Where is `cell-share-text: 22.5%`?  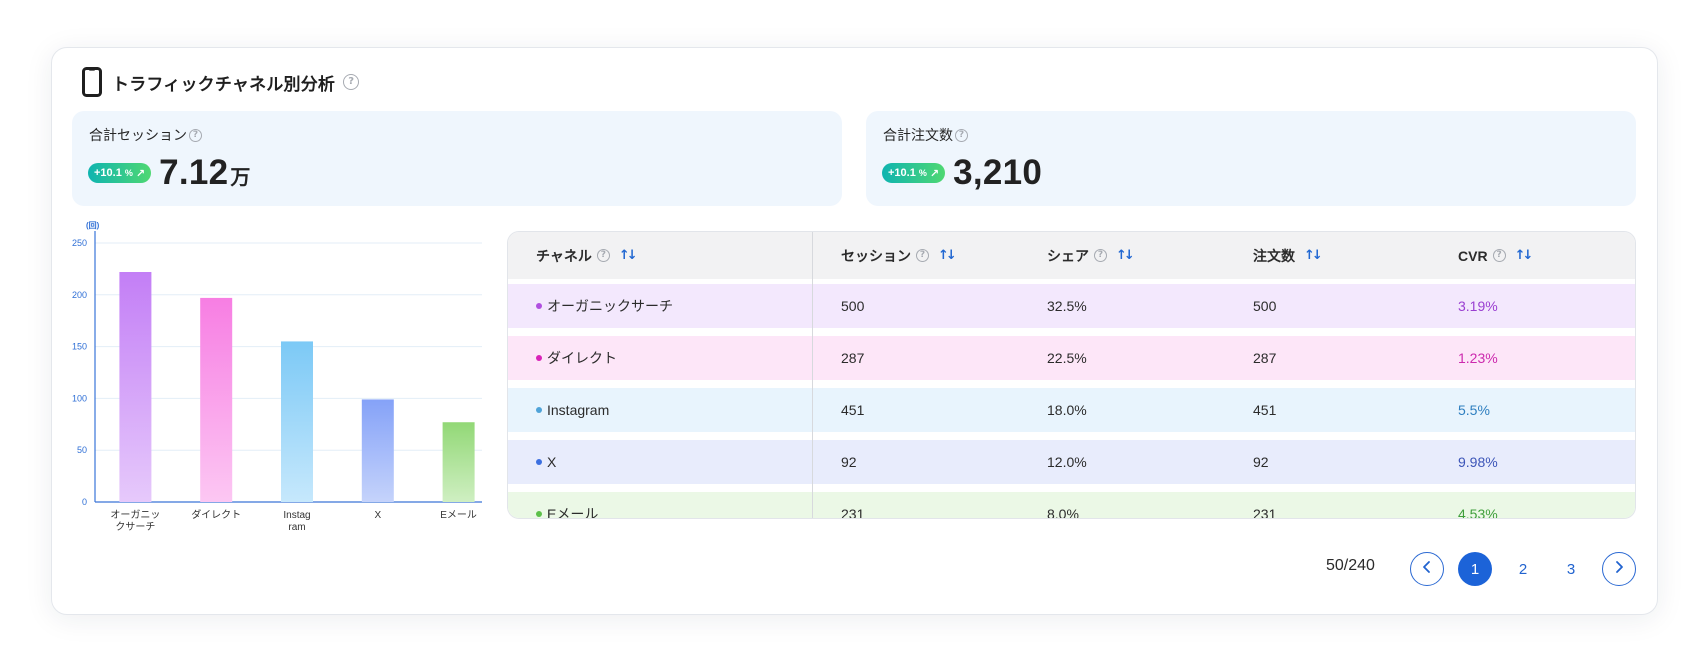 cell-share-text: 22.5% is located at coordinates (1067, 358).